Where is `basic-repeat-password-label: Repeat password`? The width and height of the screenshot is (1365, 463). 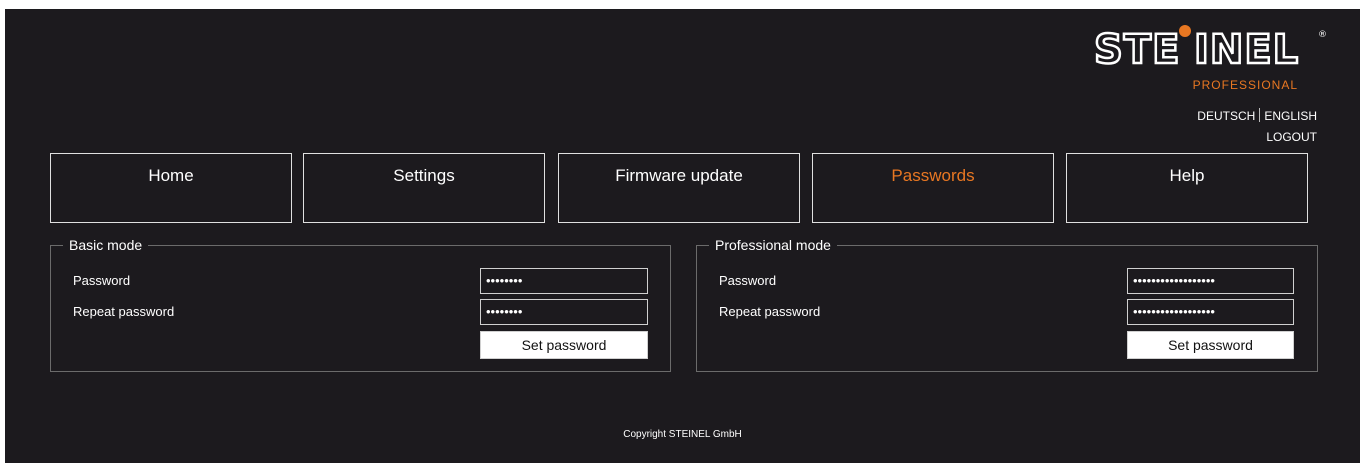 basic-repeat-password-label: Repeat password is located at coordinates (124, 311).